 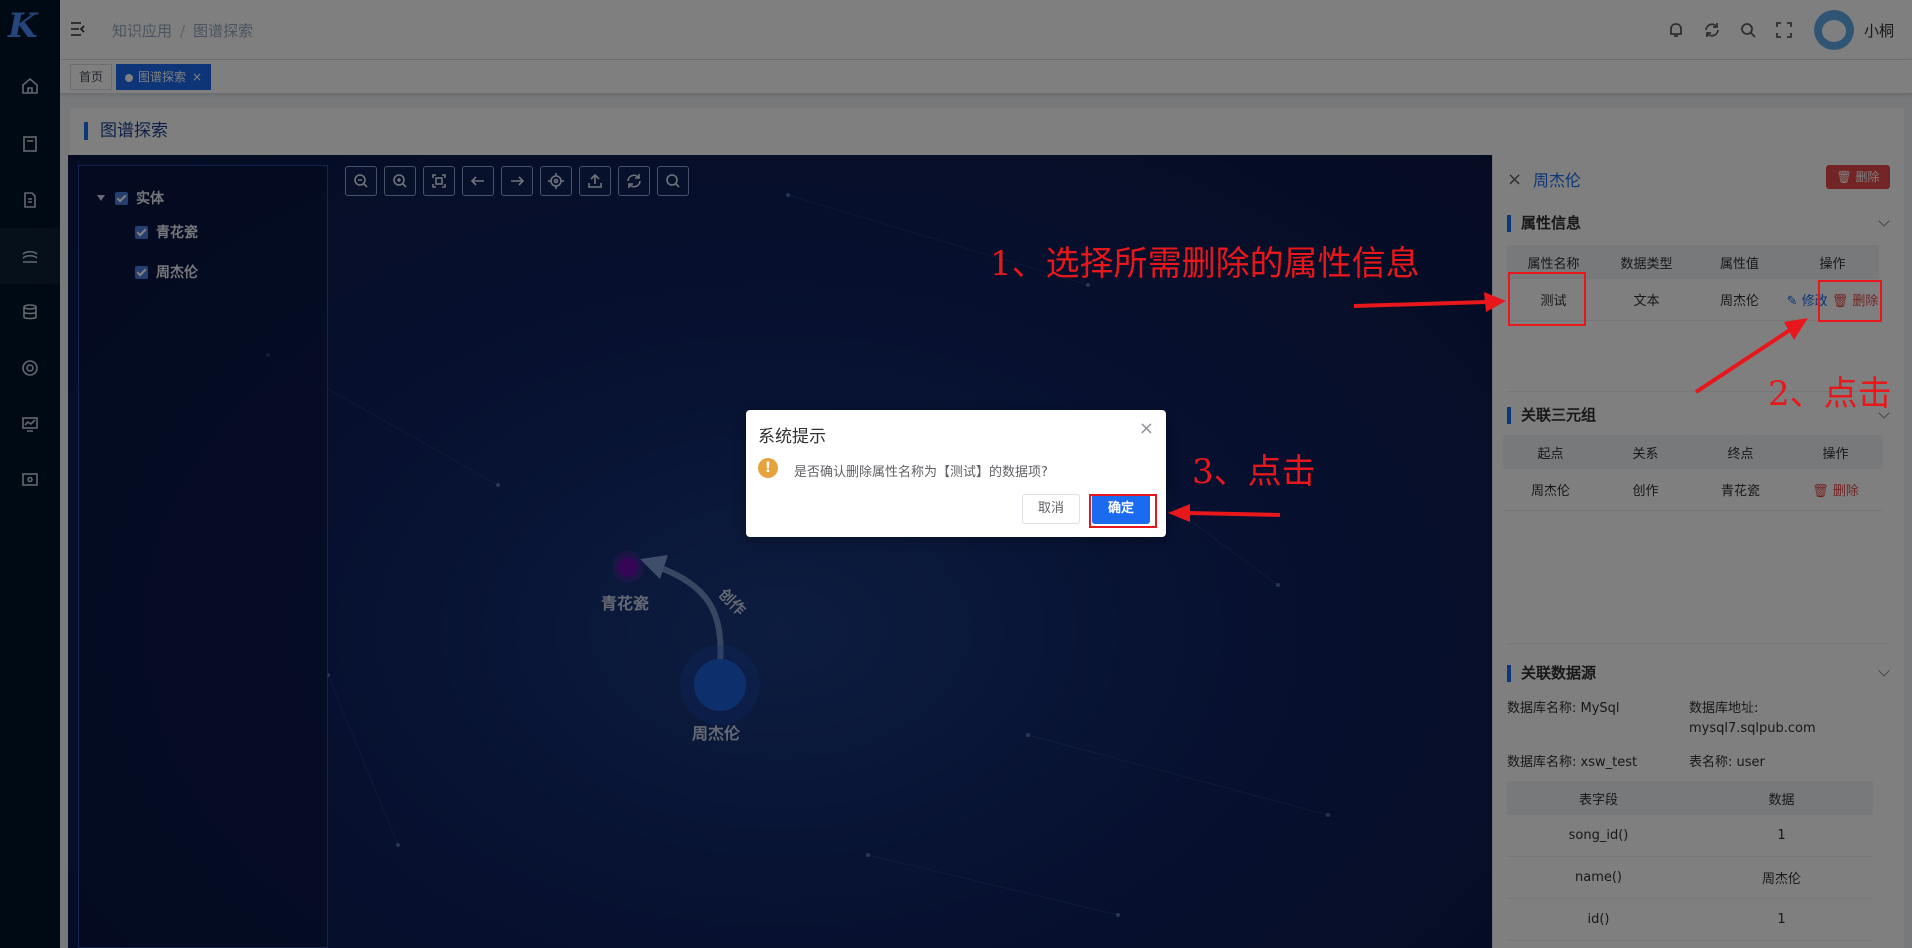 What do you see at coordinates (768, 468) in the screenshot?
I see `warning-icon: !` at bounding box center [768, 468].